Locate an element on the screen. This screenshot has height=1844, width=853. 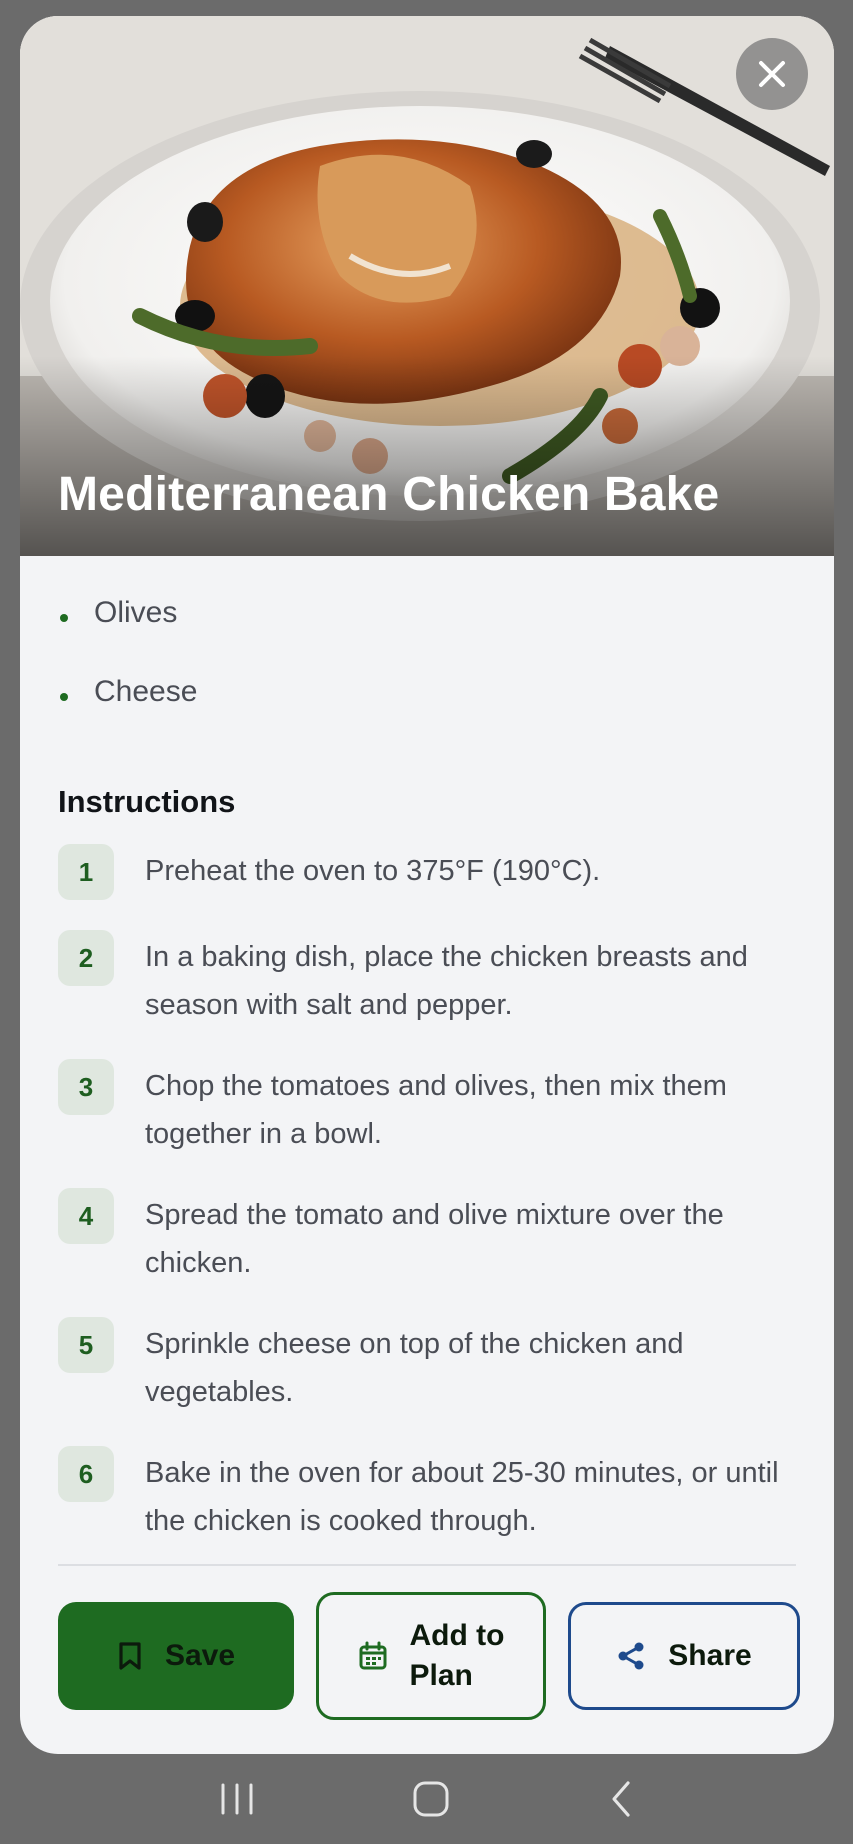
ingredient-item: Olives is located at coordinates (427, 625).